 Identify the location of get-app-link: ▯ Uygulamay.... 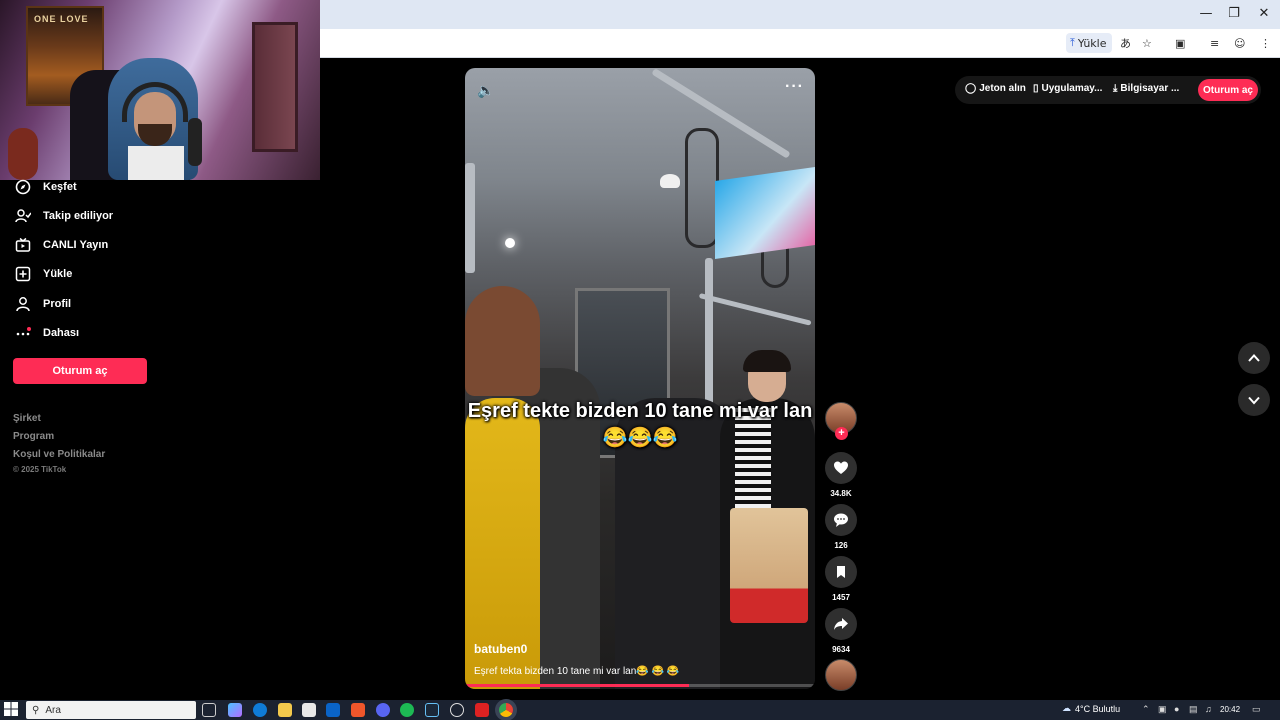
(1067, 88).